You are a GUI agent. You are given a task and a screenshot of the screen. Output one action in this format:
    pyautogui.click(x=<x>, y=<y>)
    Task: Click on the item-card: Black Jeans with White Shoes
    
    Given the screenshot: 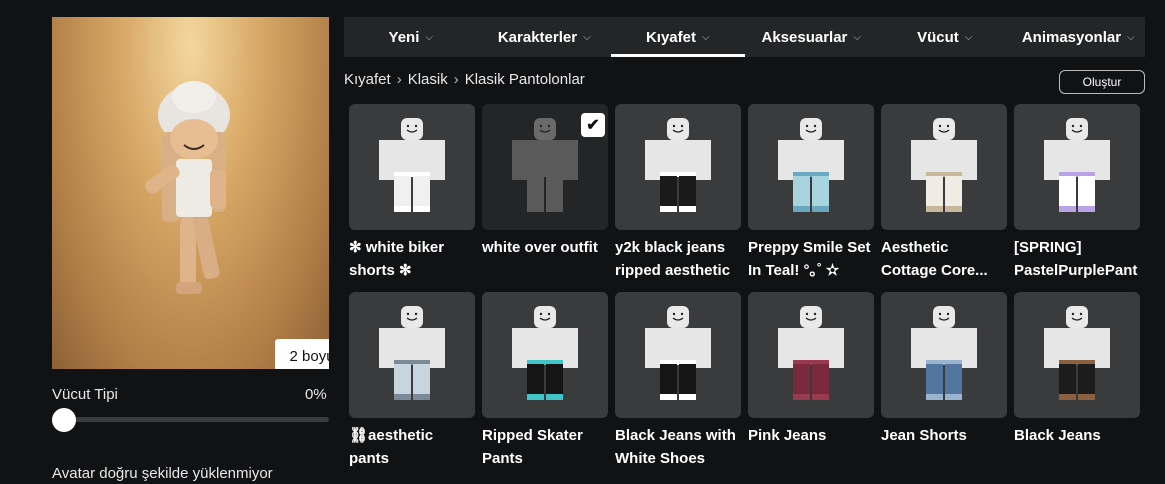 What is the action you would take?
    pyautogui.click(x=678, y=386)
    